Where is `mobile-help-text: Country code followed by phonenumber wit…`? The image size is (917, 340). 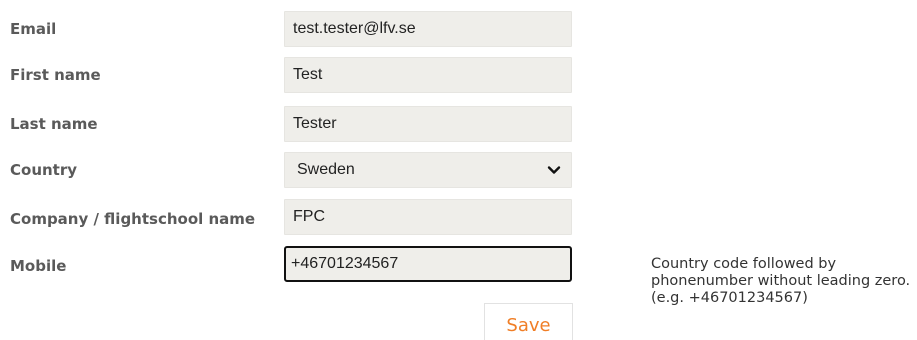
mobile-help-text: Country code followed by phonenumber wit… is located at coordinates (781, 281).